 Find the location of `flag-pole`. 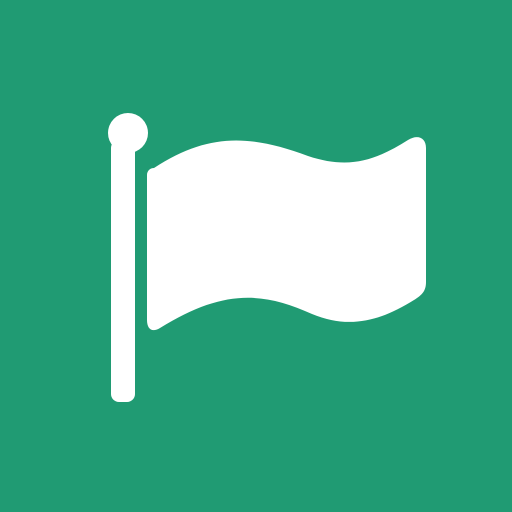

flag-pole is located at coordinates (123, 271).